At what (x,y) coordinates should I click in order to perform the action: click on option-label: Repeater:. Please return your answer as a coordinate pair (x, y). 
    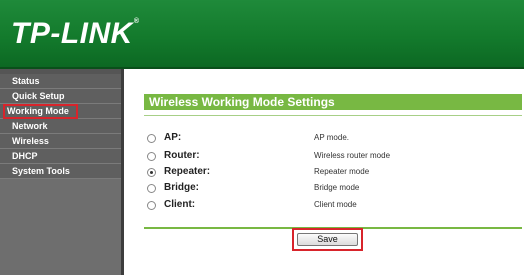
    Looking at the image, I should click on (187, 171).